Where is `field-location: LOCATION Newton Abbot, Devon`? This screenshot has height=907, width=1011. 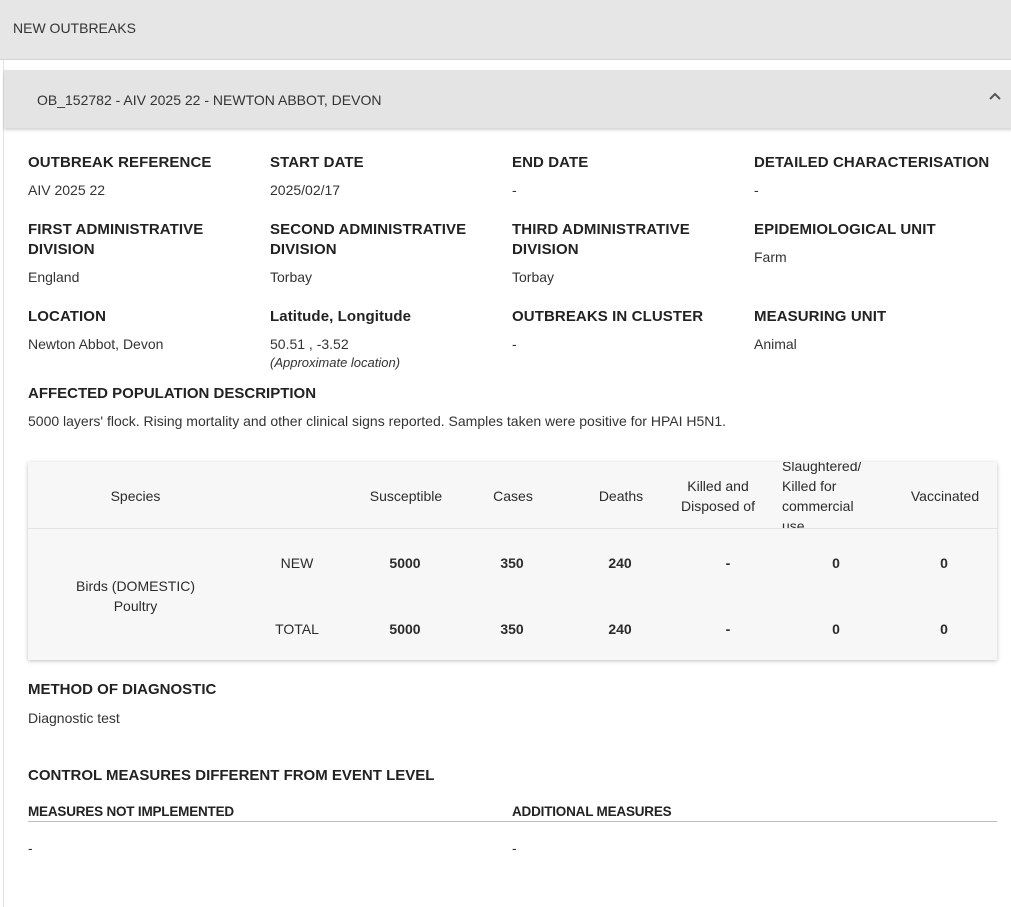
field-location: LOCATION Newton Abbot, Devon is located at coordinates (145, 330).